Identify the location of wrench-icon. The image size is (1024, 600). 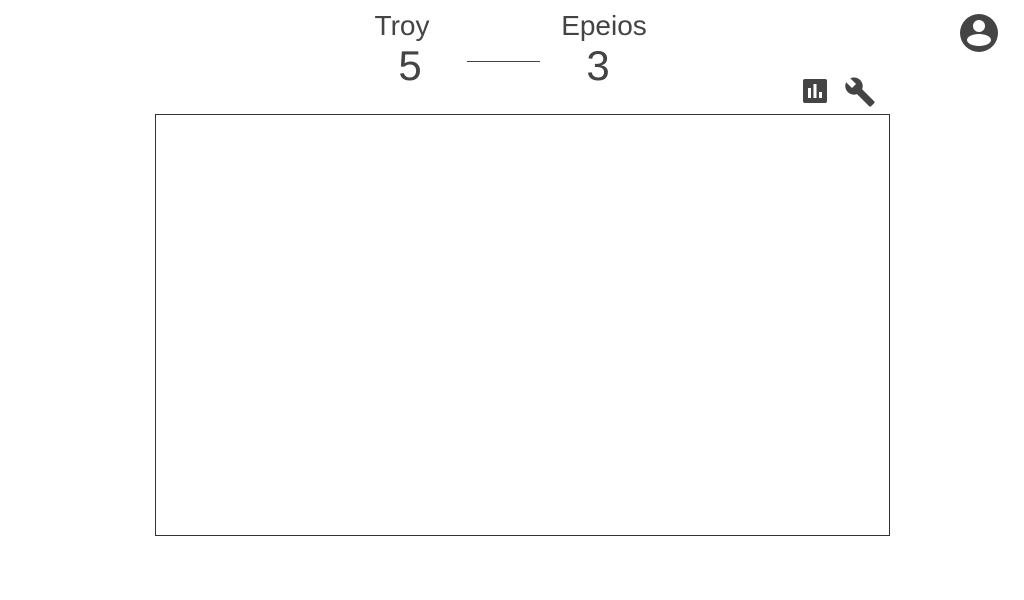
(860, 92).